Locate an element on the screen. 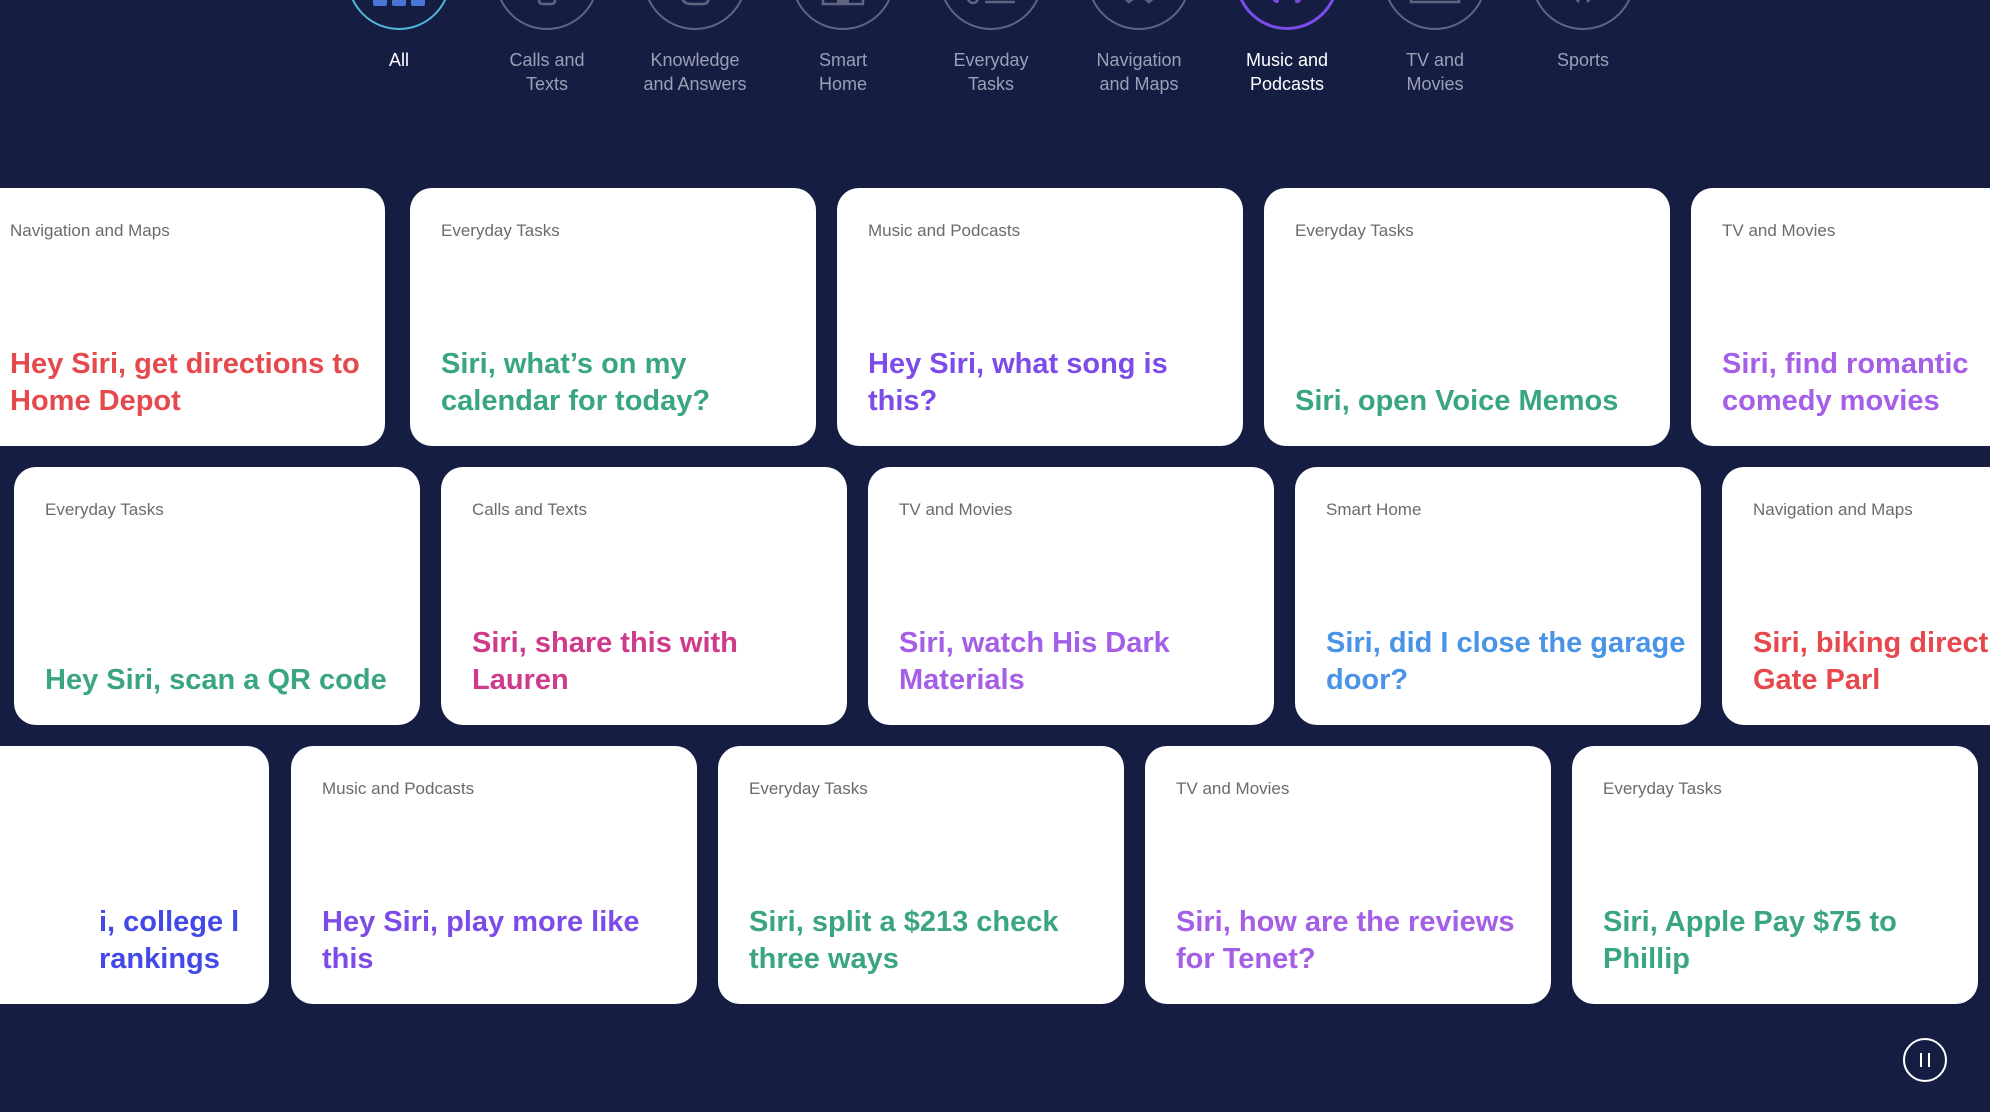 Image resolution: width=1990 pixels, height=1112 pixels. card-phrase: Siri, how are the reviews for Tenet? is located at coordinates (1345, 940).